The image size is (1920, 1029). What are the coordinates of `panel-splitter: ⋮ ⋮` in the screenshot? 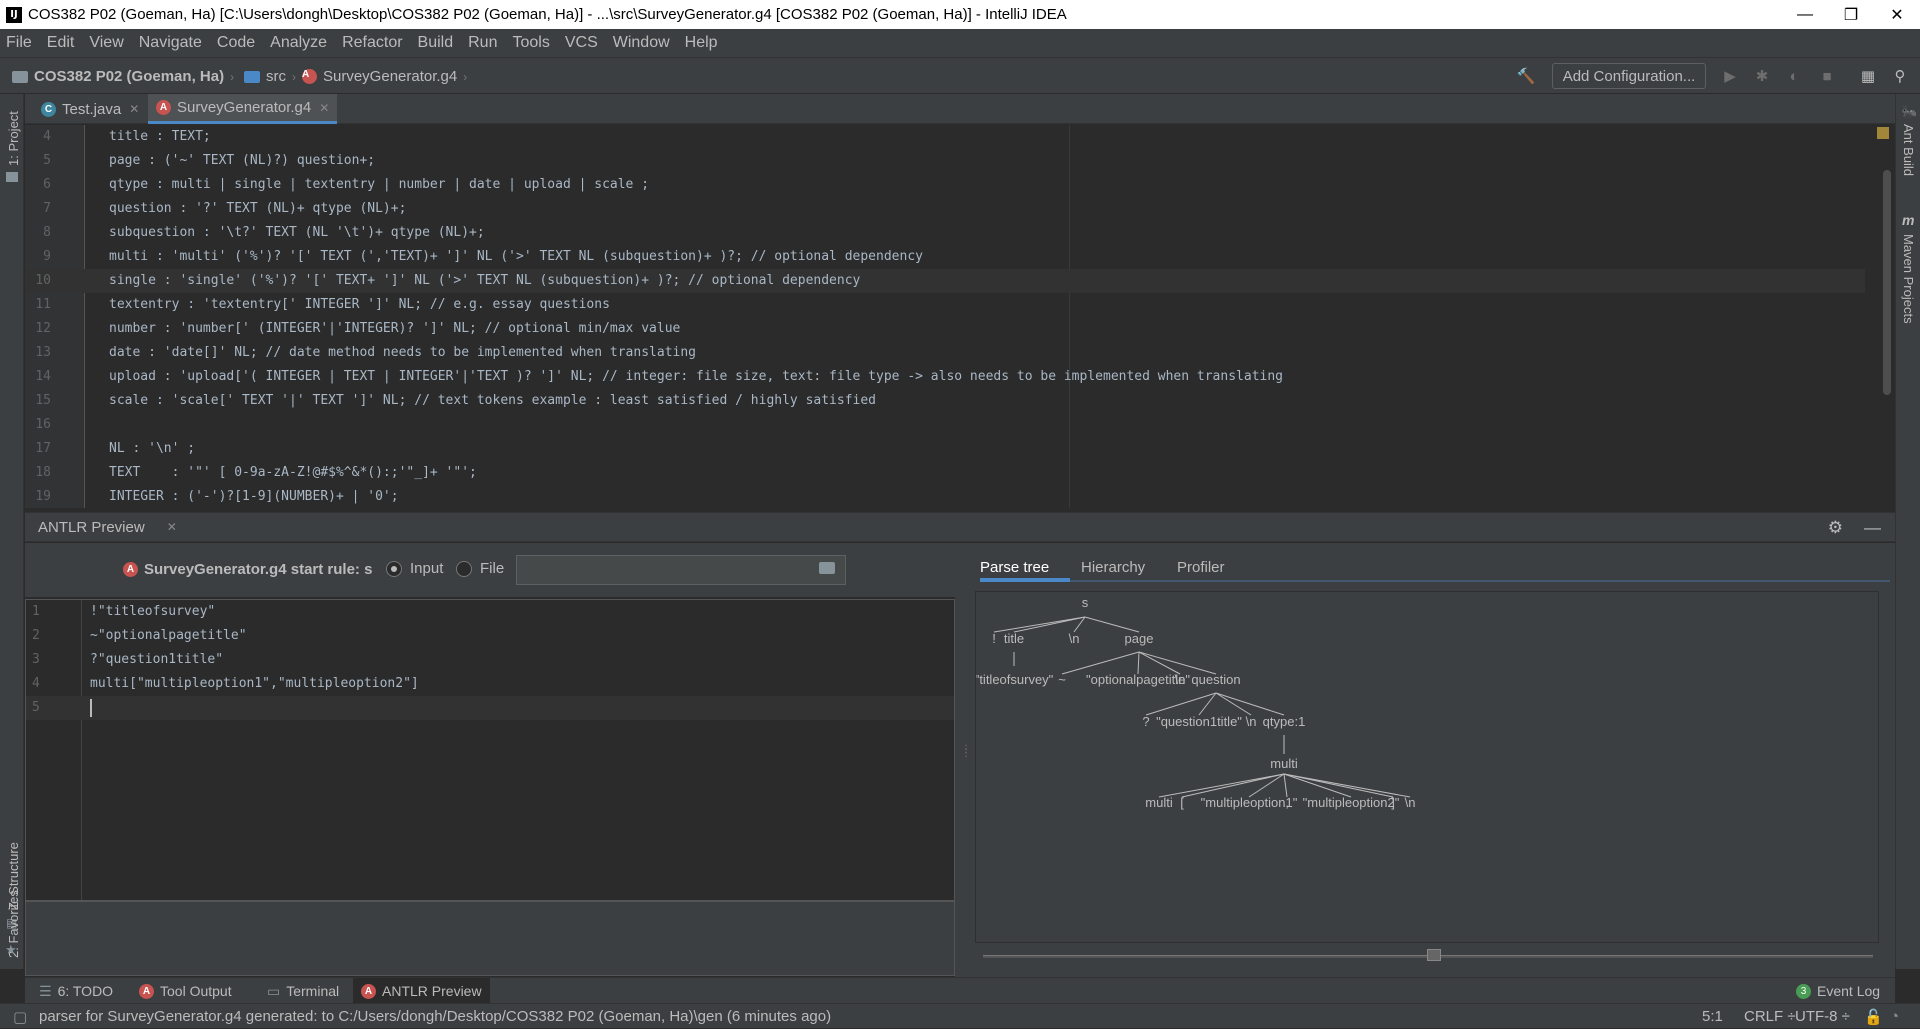 It's located at (964, 760).